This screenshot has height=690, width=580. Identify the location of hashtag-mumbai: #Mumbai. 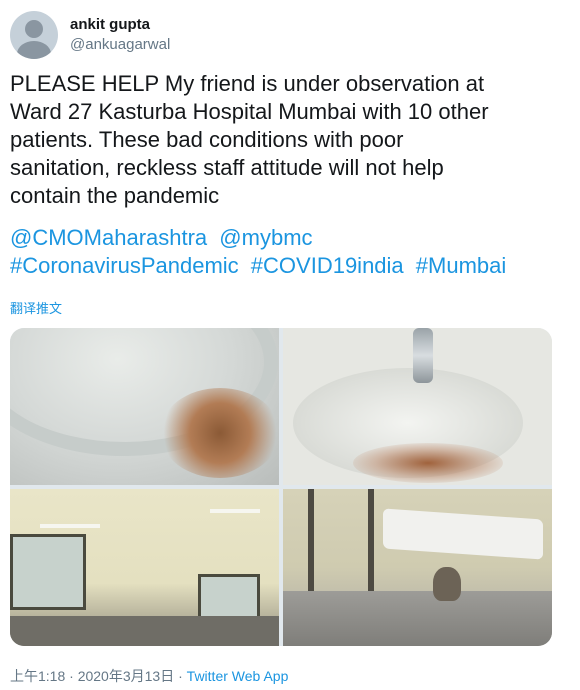
(461, 265).